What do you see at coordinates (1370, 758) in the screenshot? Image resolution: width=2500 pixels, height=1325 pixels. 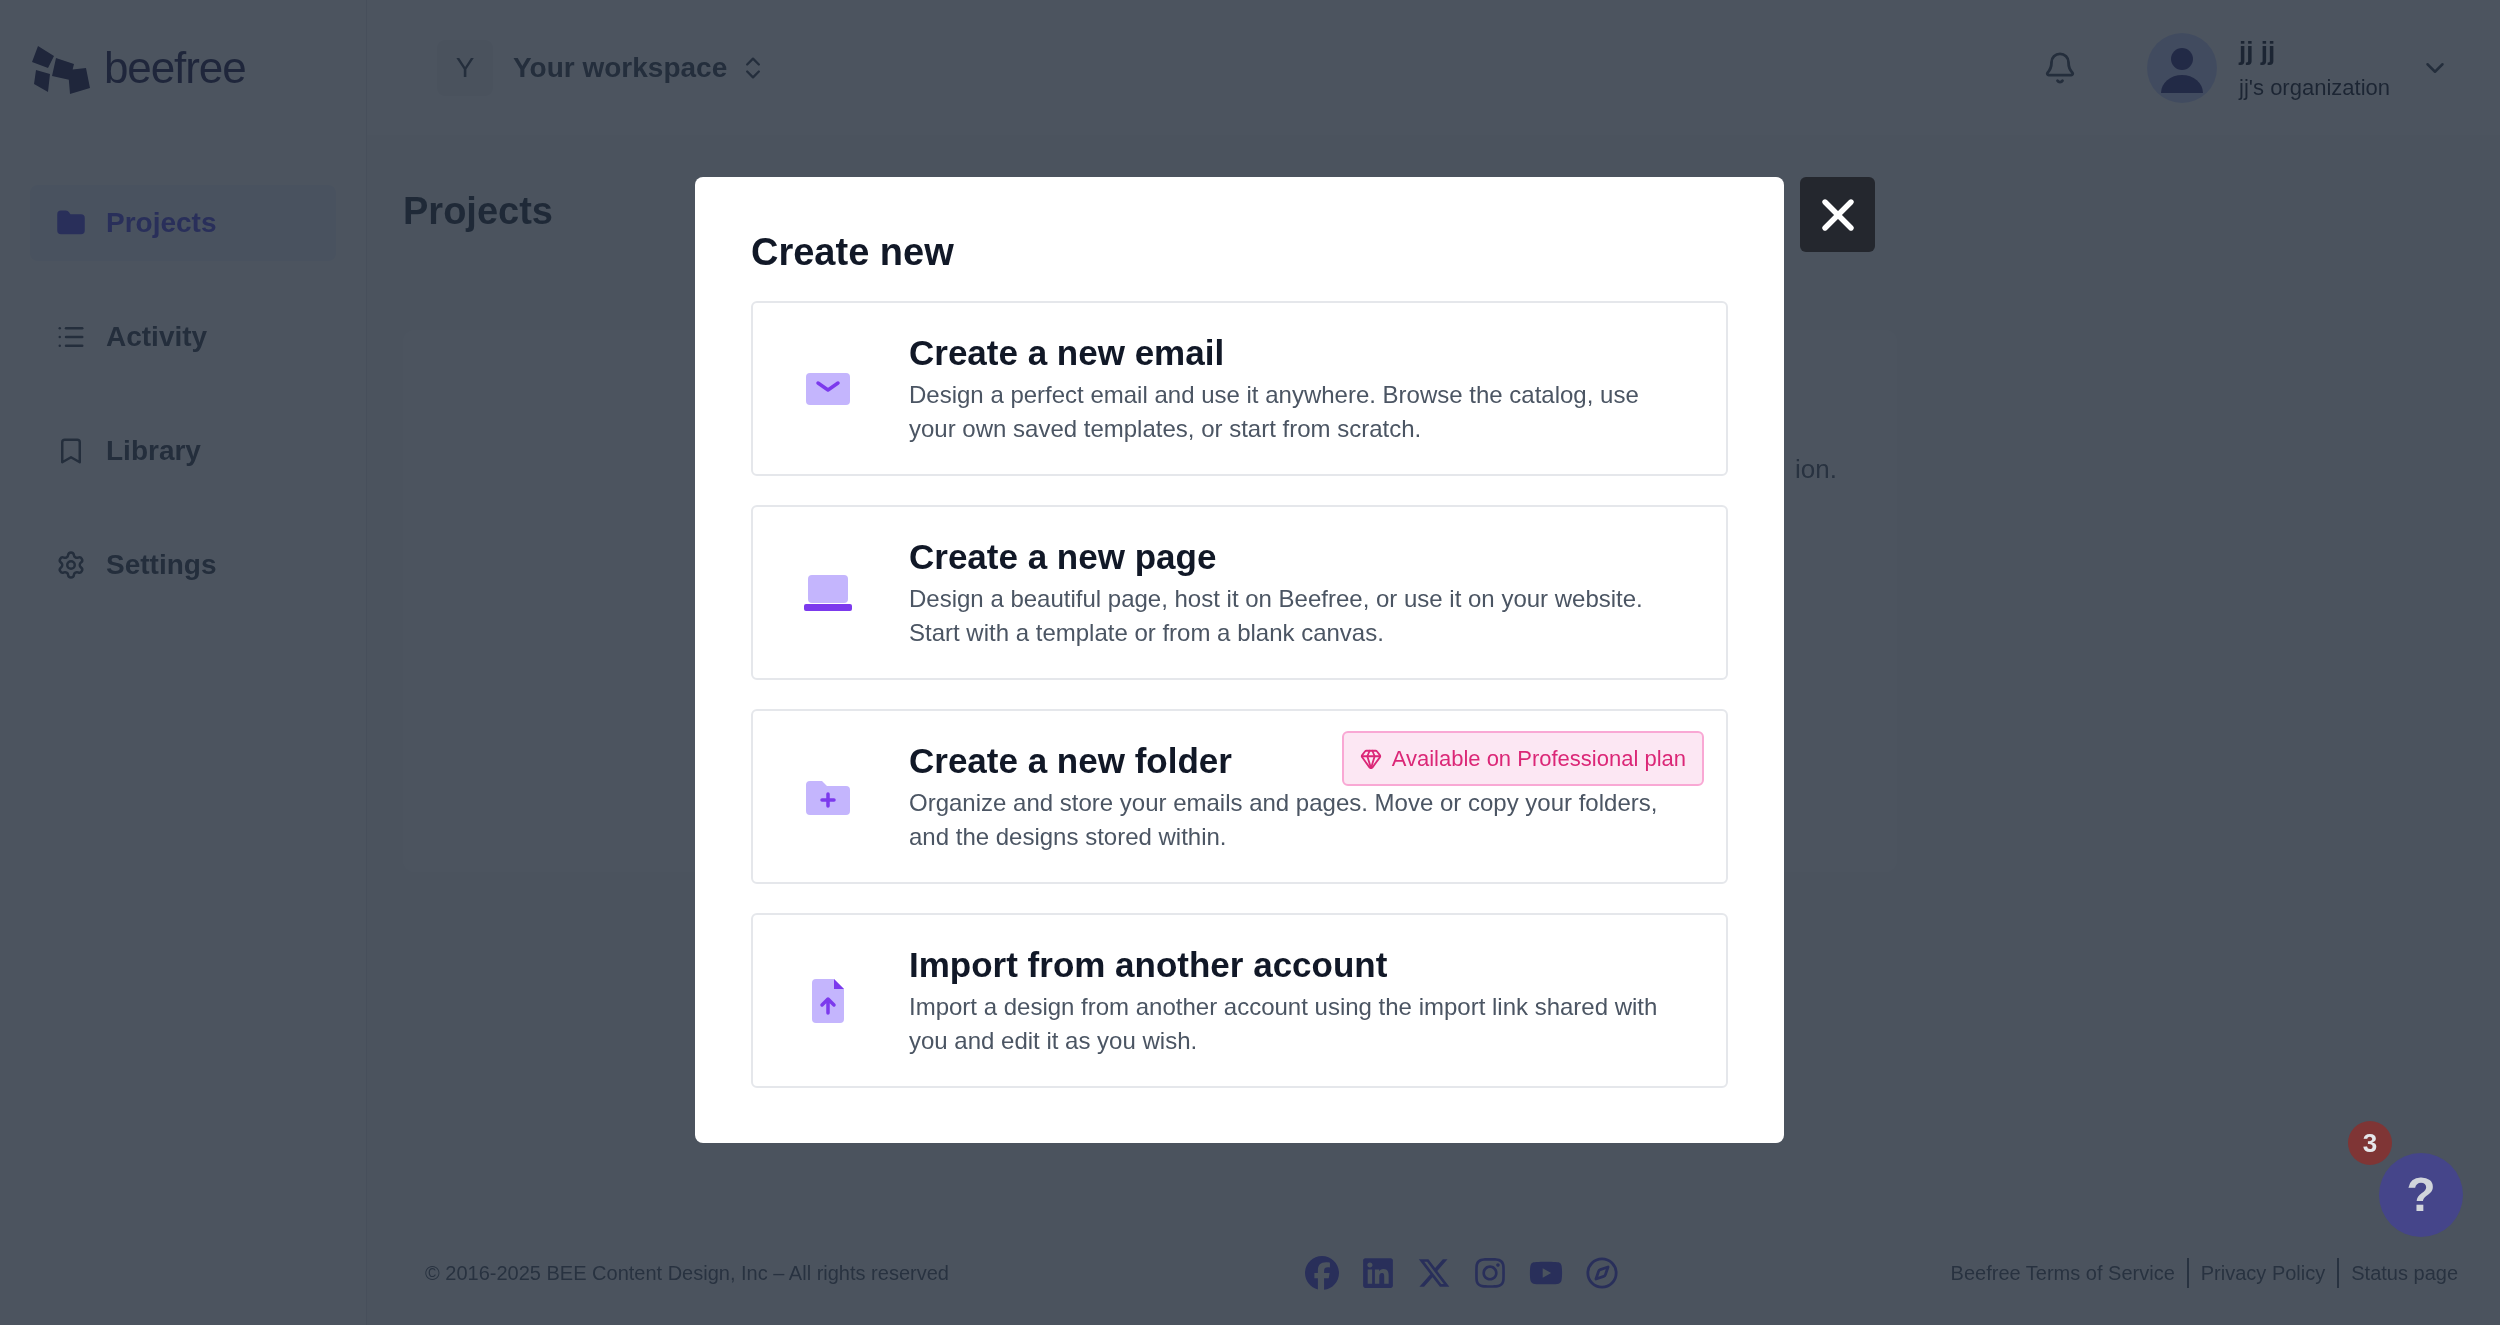 I see `gem-icon` at bounding box center [1370, 758].